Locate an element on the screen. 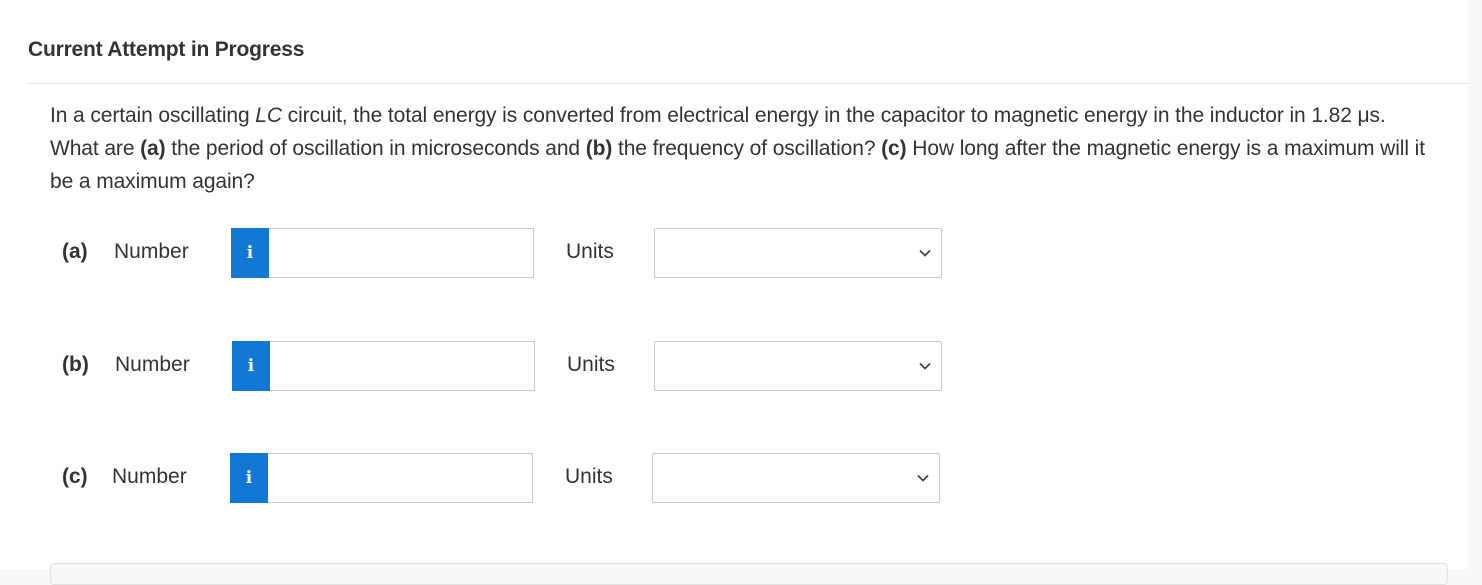  part-label-c: (c) is located at coordinates (75, 476).